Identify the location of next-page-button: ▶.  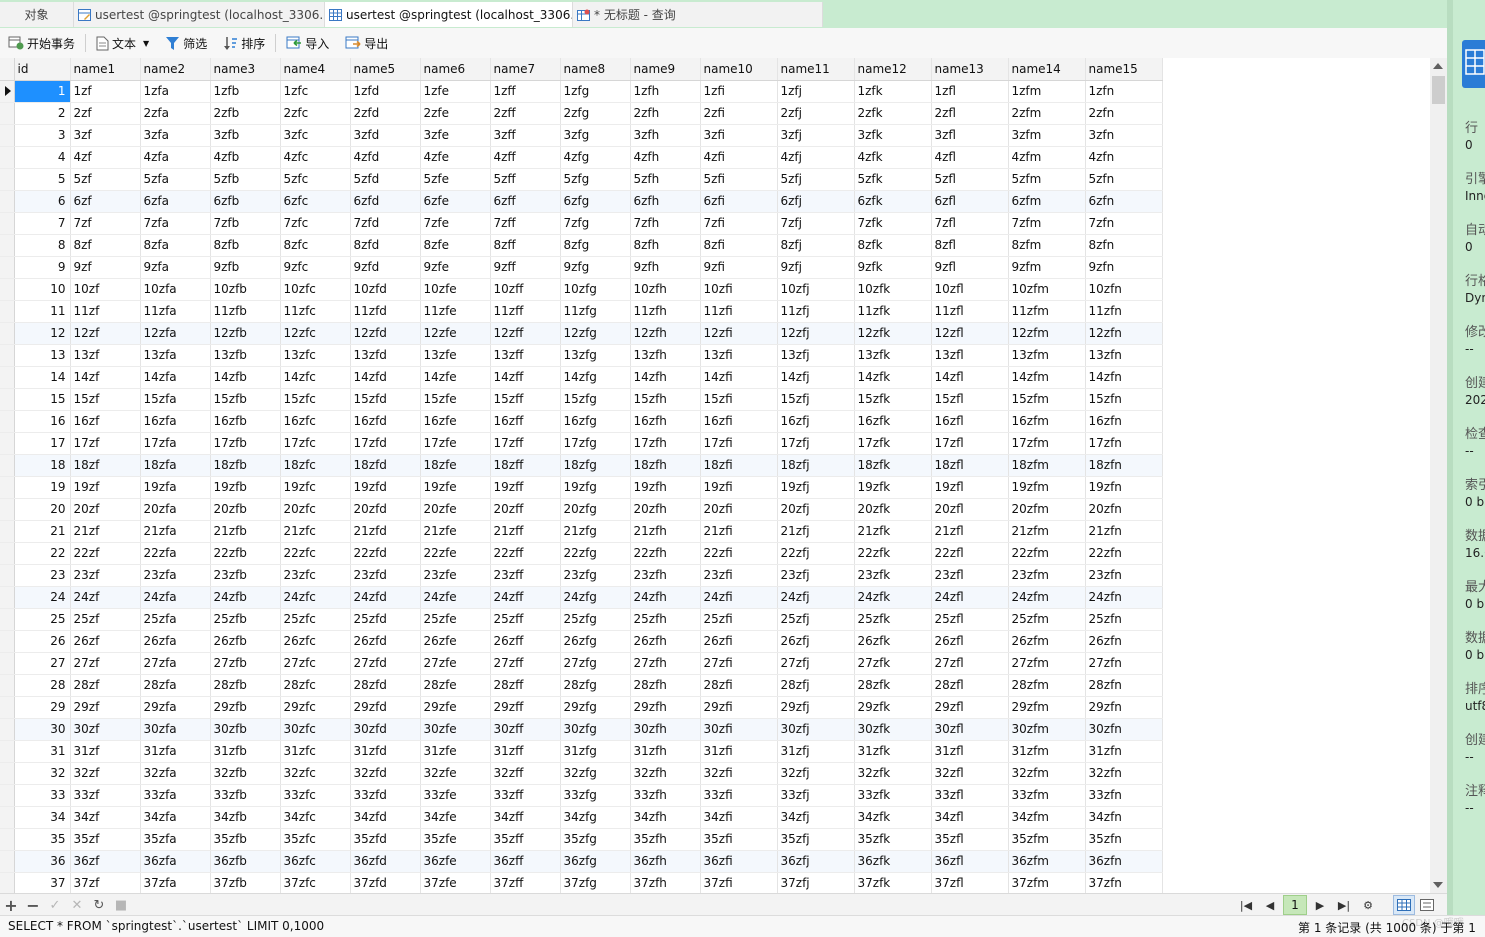
(1320, 905).